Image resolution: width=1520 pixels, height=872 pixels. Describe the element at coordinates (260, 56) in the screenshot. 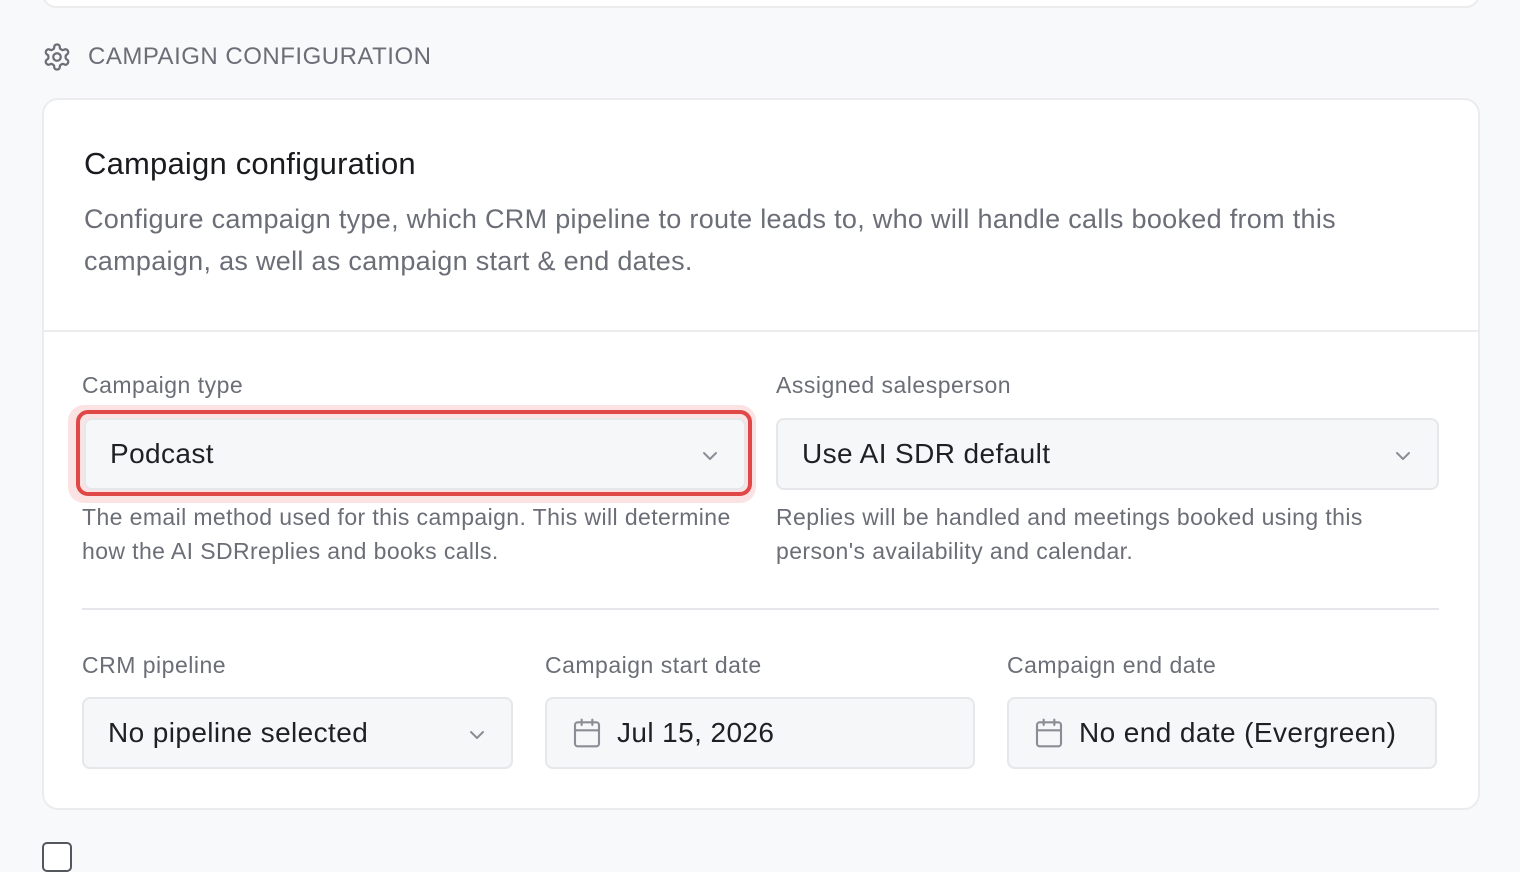

I see `section-title: CAMPAIGN CONFIGURATION` at that location.